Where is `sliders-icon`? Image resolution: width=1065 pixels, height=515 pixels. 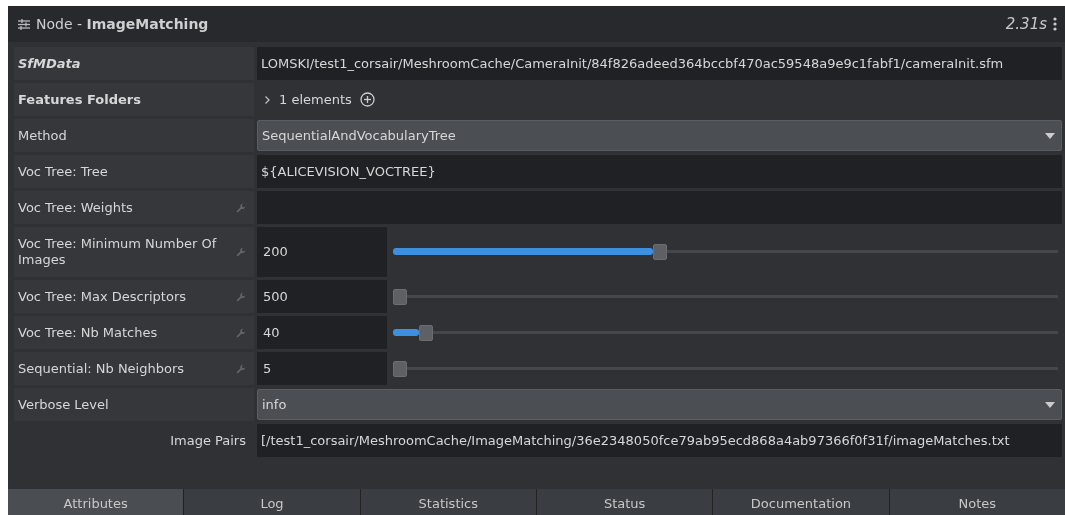 sliders-icon is located at coordinates (24, 24).